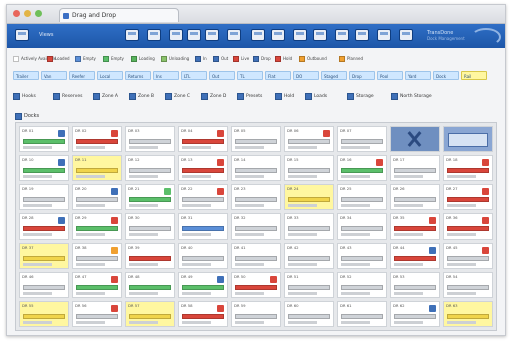 The height and width of the screenshot is (341, 510). Describe the element at coordinates (105, 96) in the screenshot. I see `zone-filter: Zone A` at that location.